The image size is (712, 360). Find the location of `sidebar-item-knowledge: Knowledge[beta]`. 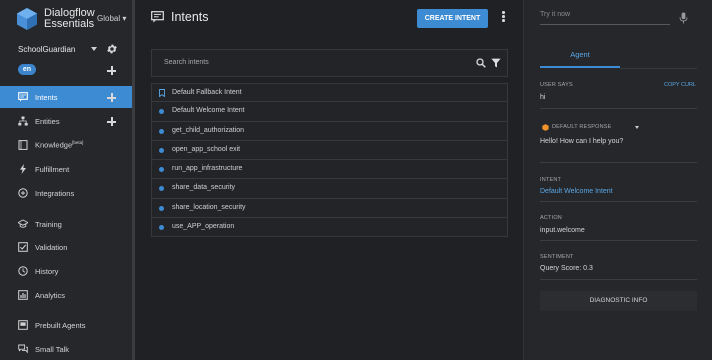

sidebar-item-knowledge: Knowledge[beta] is located at coordinates (66, 145).